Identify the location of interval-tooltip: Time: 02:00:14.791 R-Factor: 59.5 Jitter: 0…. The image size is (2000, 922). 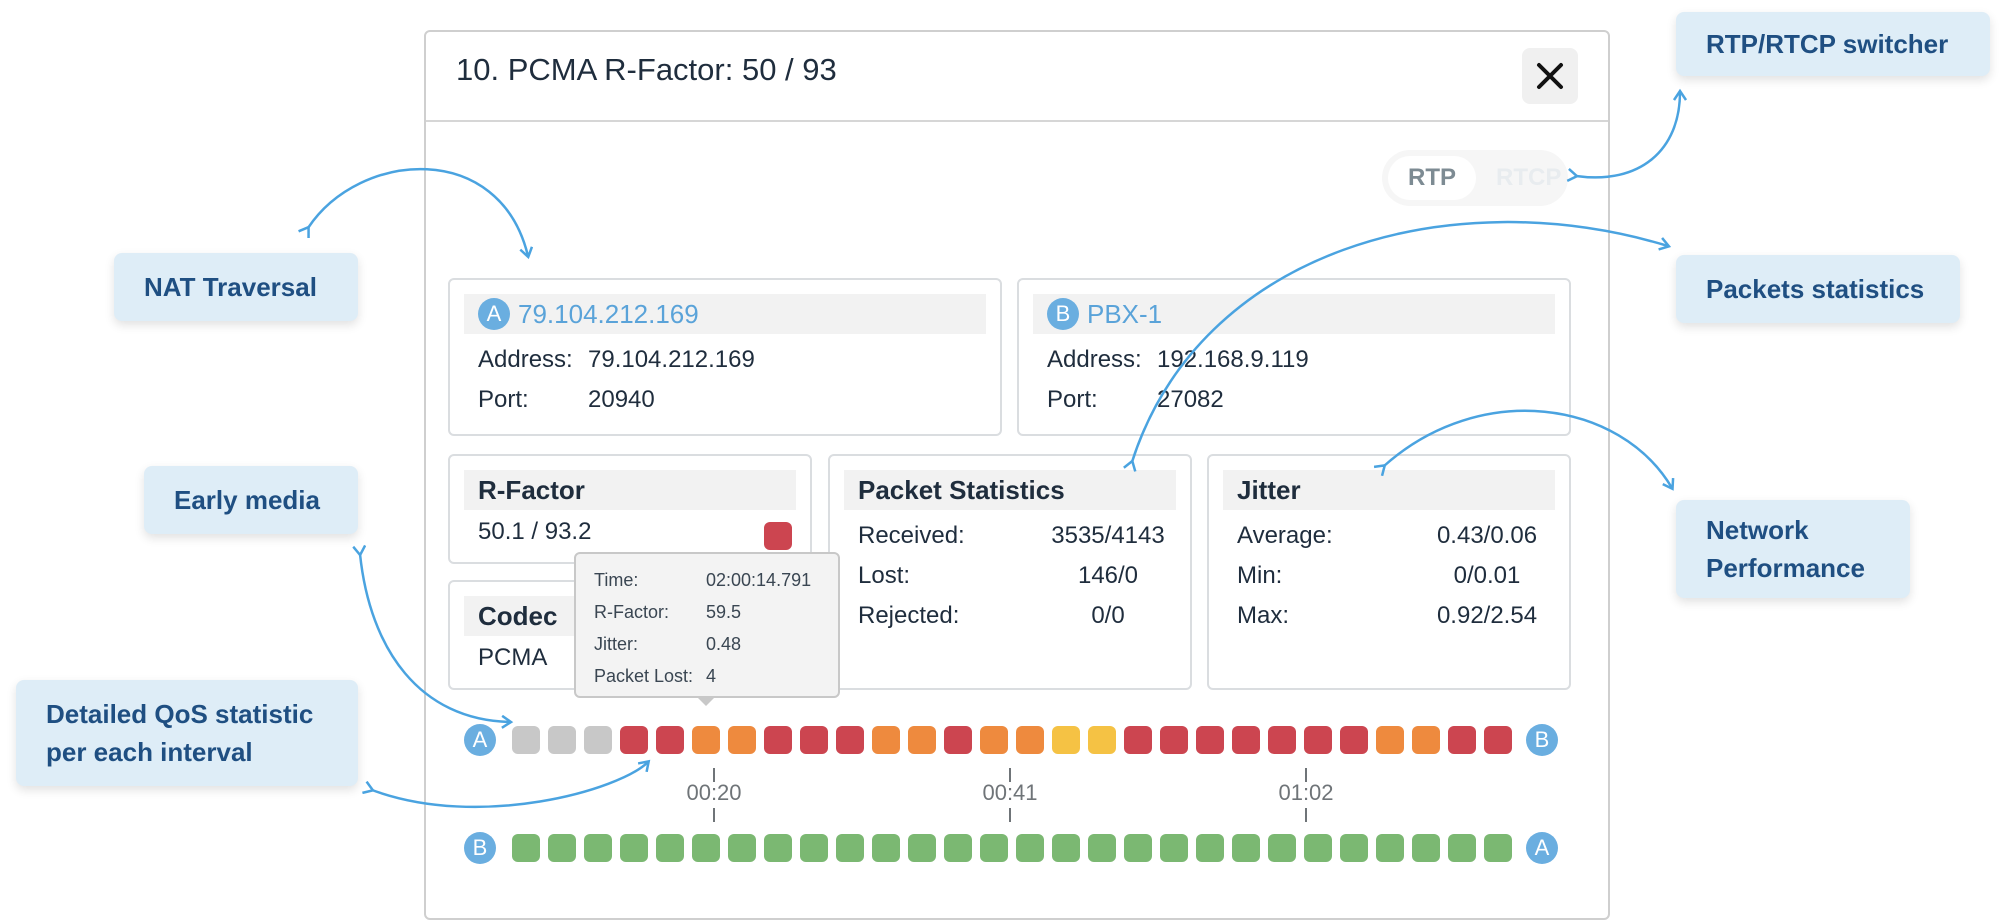
(707, 625).